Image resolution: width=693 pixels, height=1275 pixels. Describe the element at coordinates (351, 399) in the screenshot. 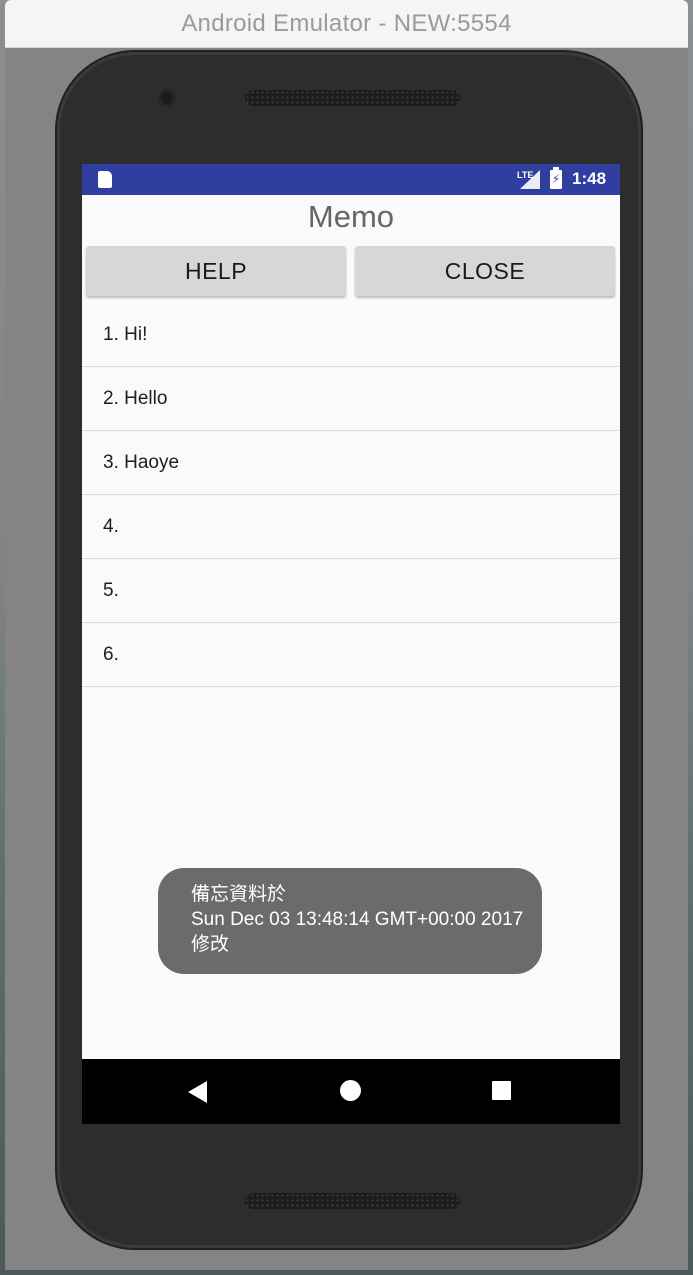

I see `memo-item-2: 2. Hello` at that location.